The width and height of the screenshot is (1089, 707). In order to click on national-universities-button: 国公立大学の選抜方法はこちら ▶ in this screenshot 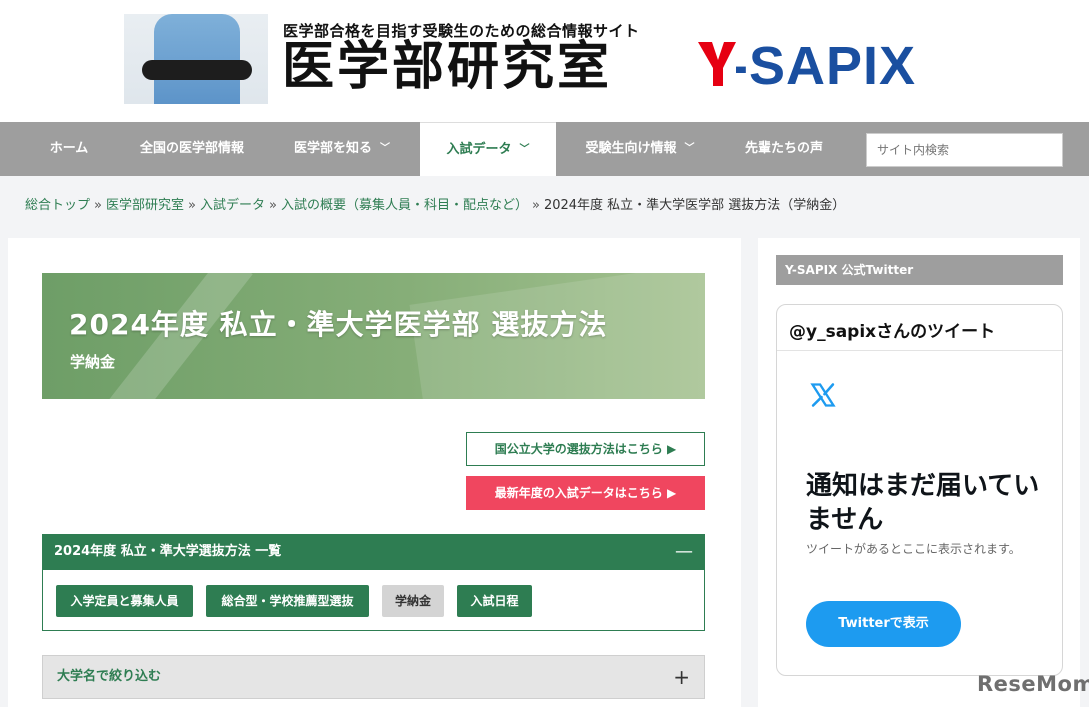, I will do `click(585, 449)`.